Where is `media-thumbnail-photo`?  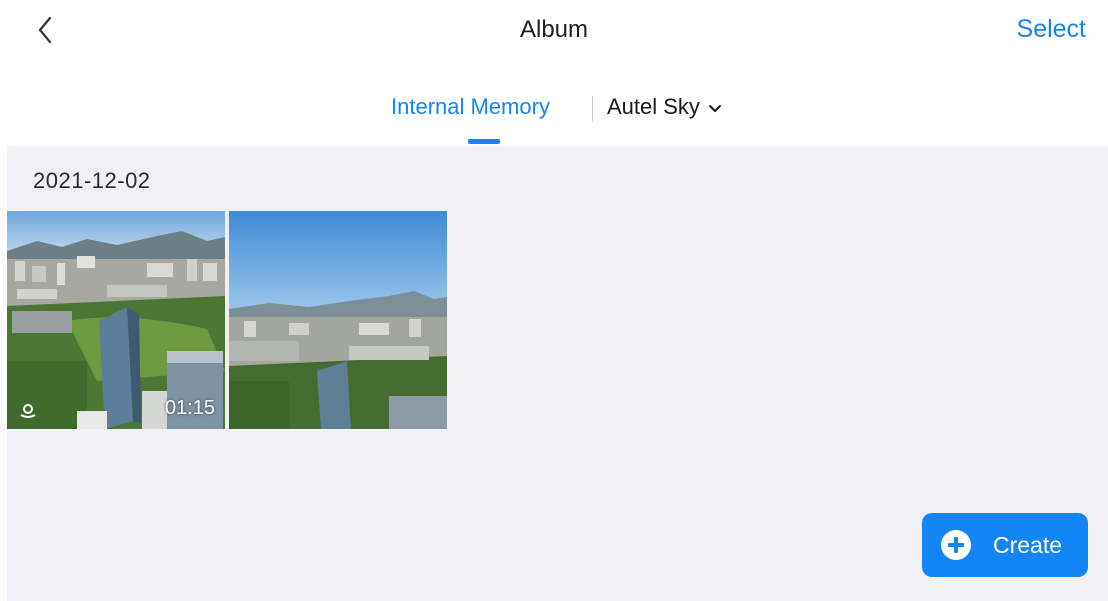
media-thumbnail-photo is located at coordinates (338, 320).